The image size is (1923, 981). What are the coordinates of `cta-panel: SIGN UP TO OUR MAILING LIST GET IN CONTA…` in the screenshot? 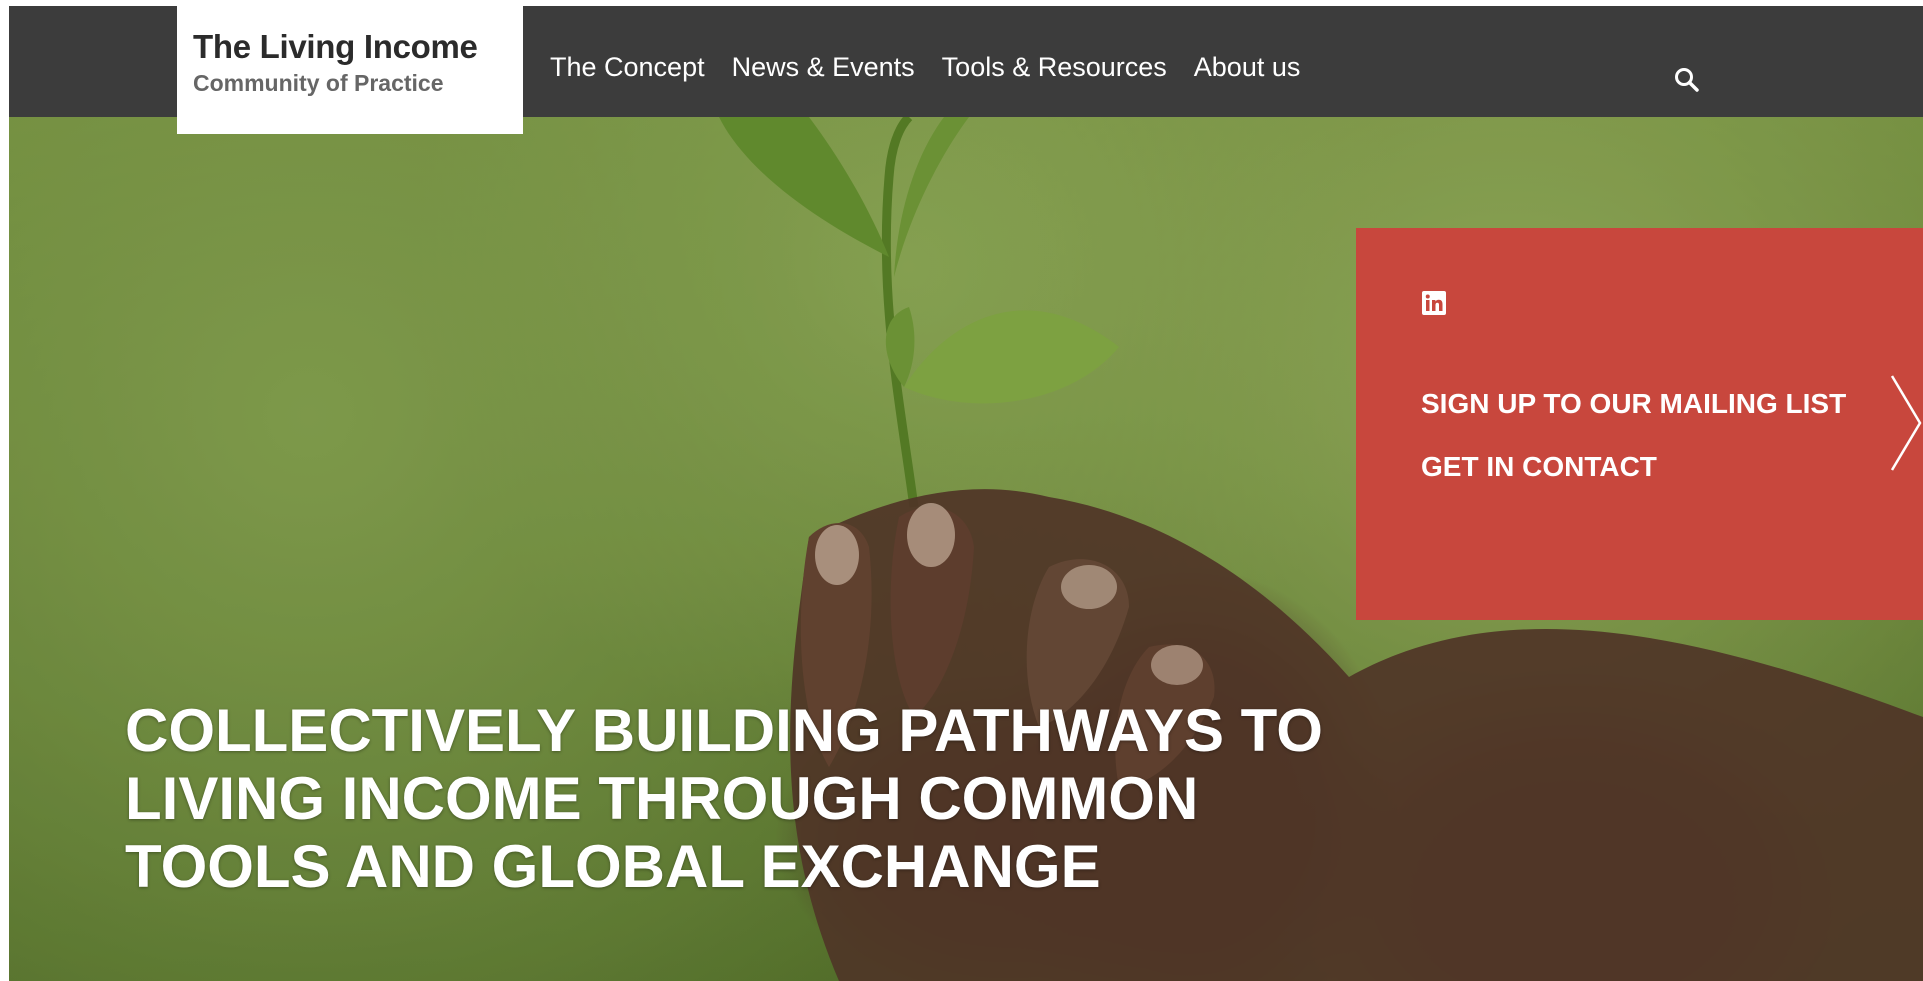 It's located at (1639, 424).